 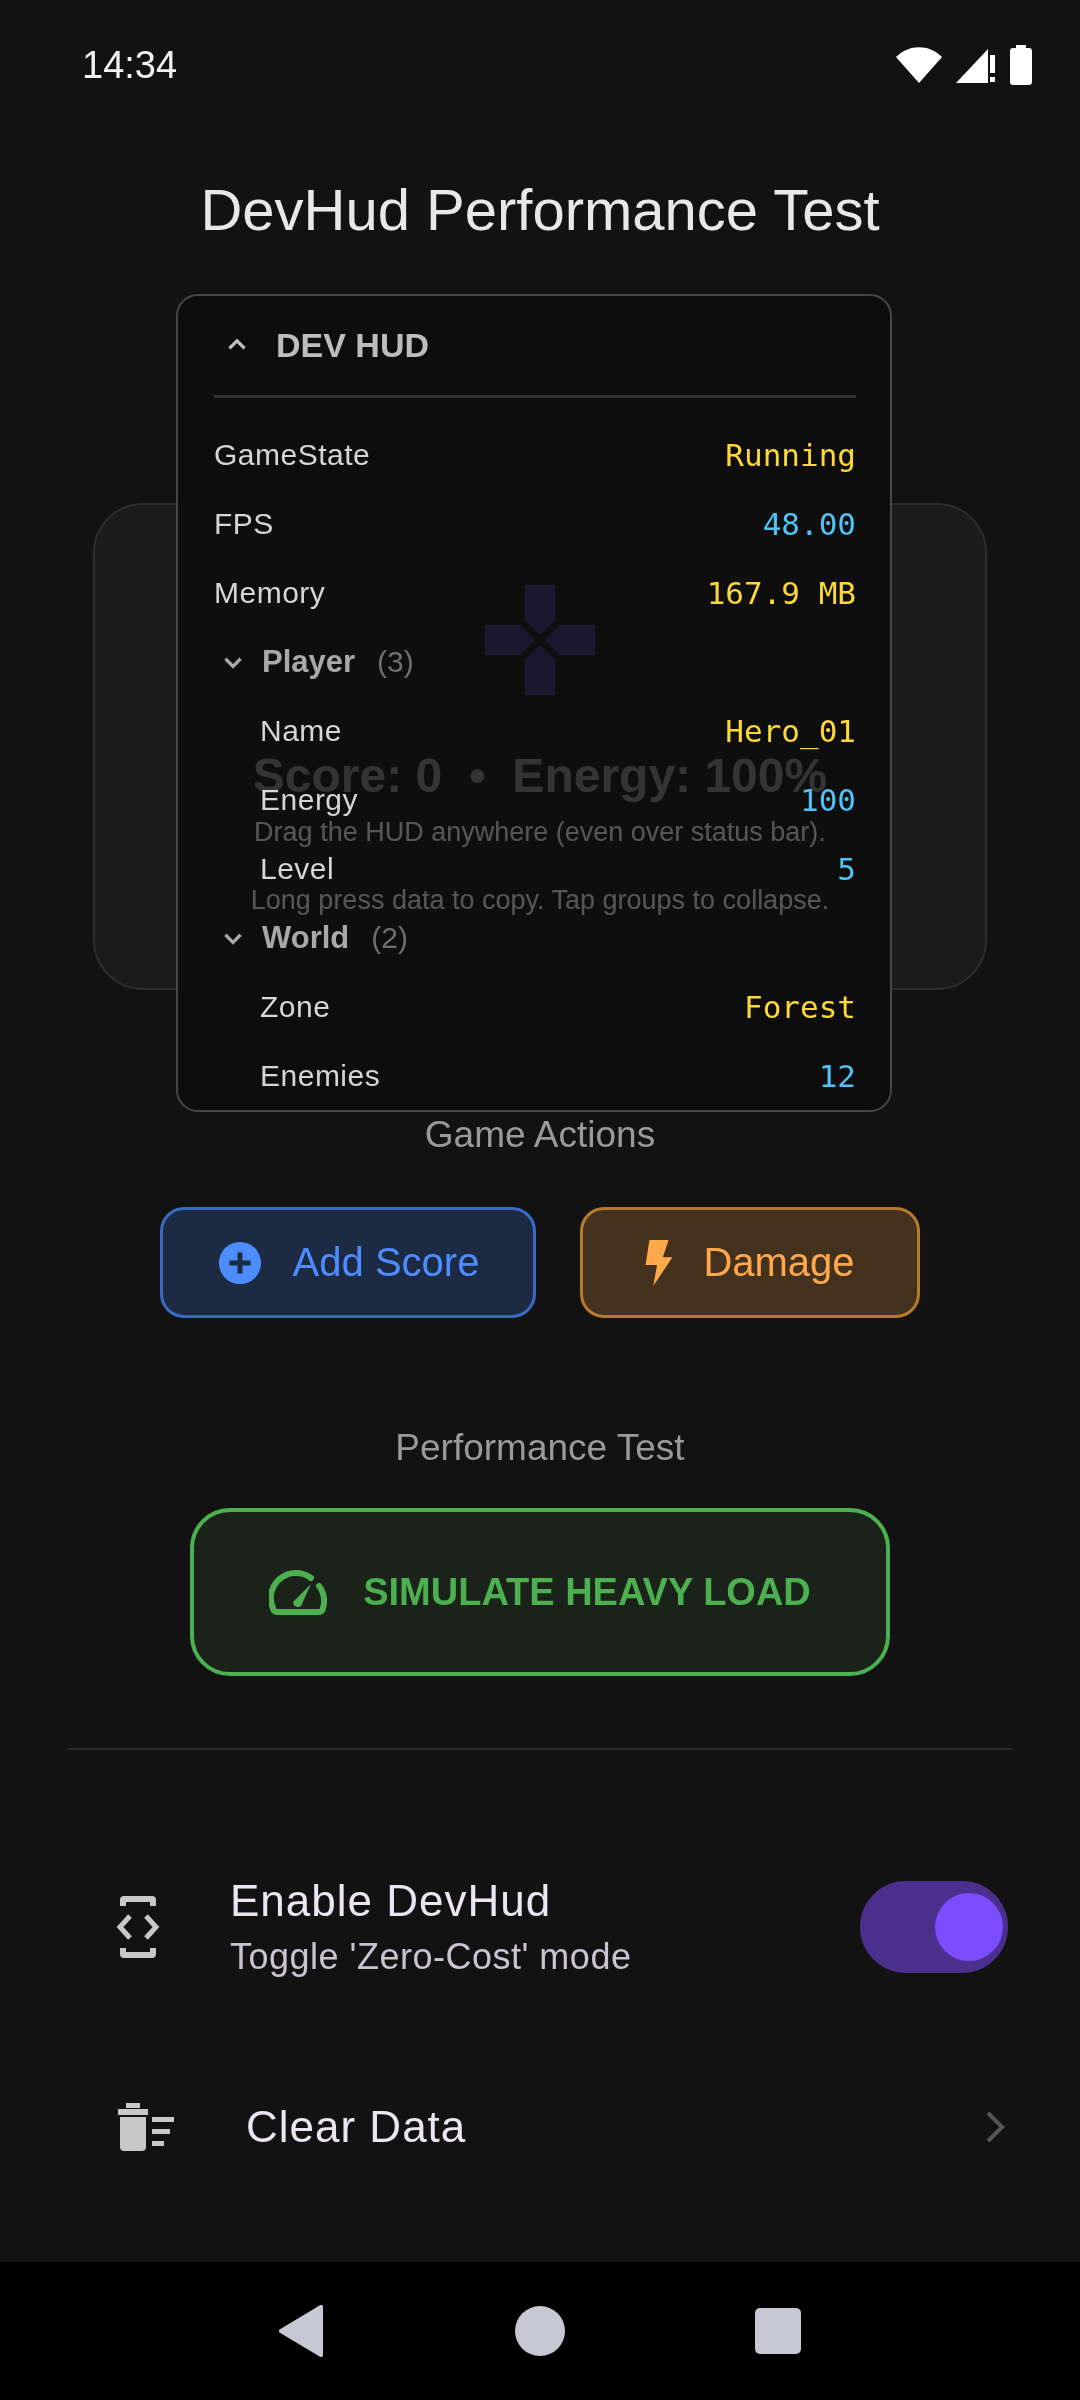 What do you see at coordinates (270, 592) in the screenshot?
I see `hud-label: Memory` at bounding box center [270, 592].